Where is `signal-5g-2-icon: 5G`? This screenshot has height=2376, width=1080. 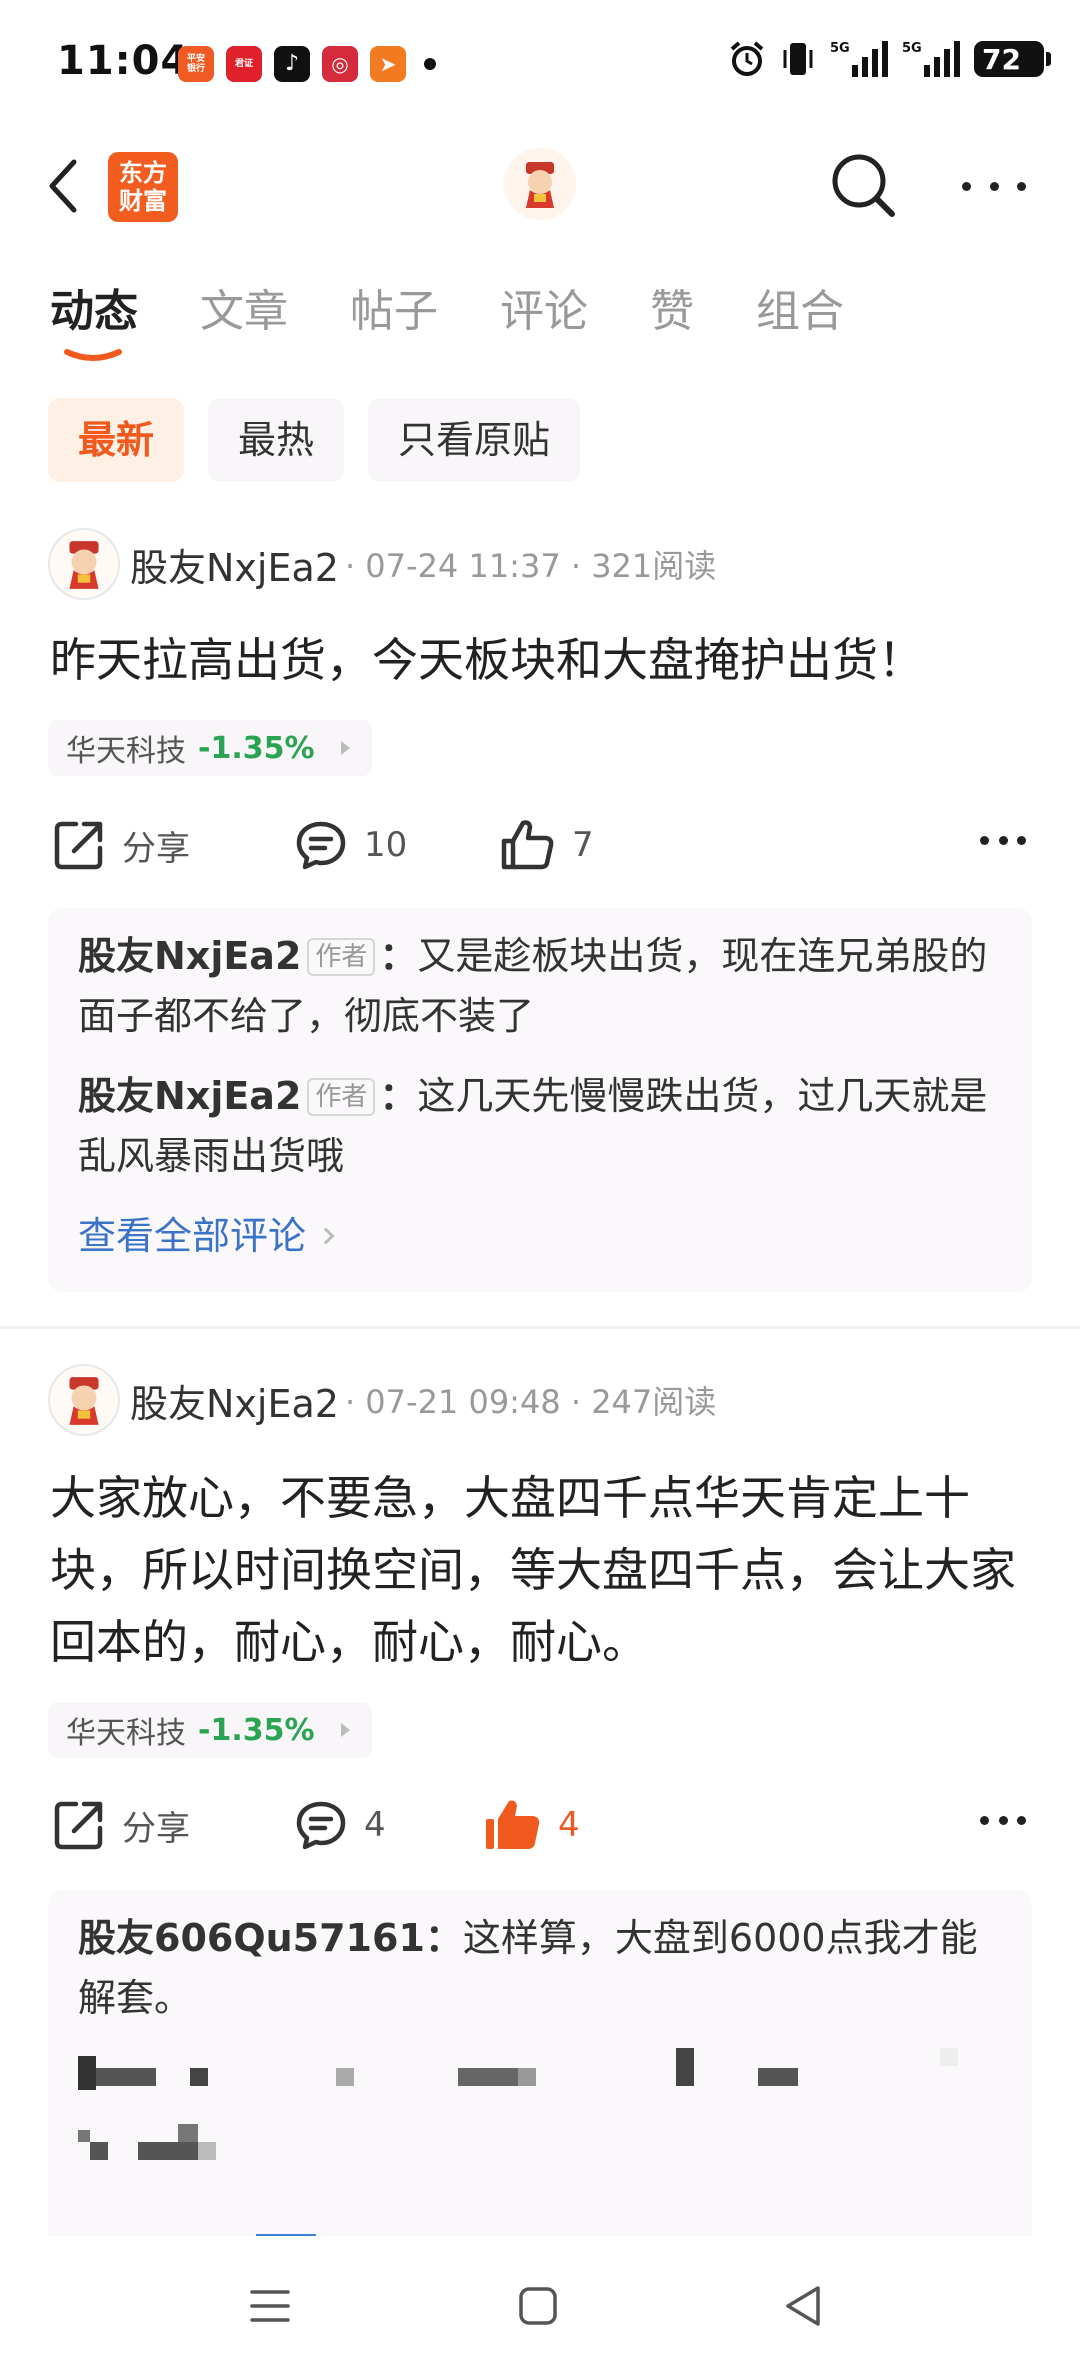
signal-5g-2-icon: 5G is located at coordinates (931, 59).